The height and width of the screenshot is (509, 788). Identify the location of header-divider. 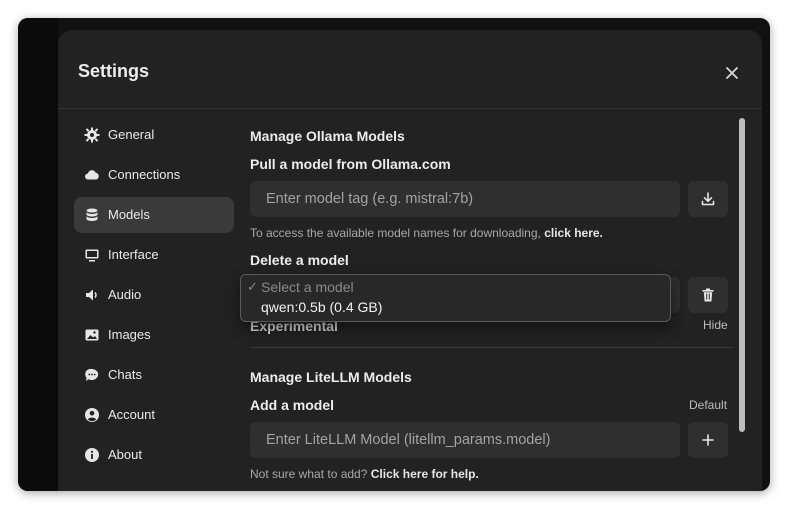
(410, 108).